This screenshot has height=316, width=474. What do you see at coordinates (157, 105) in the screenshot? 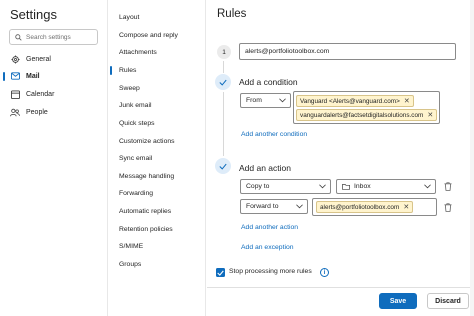
I see `menu-item-junk-email: Junk email` at bounding box center [157, 105].